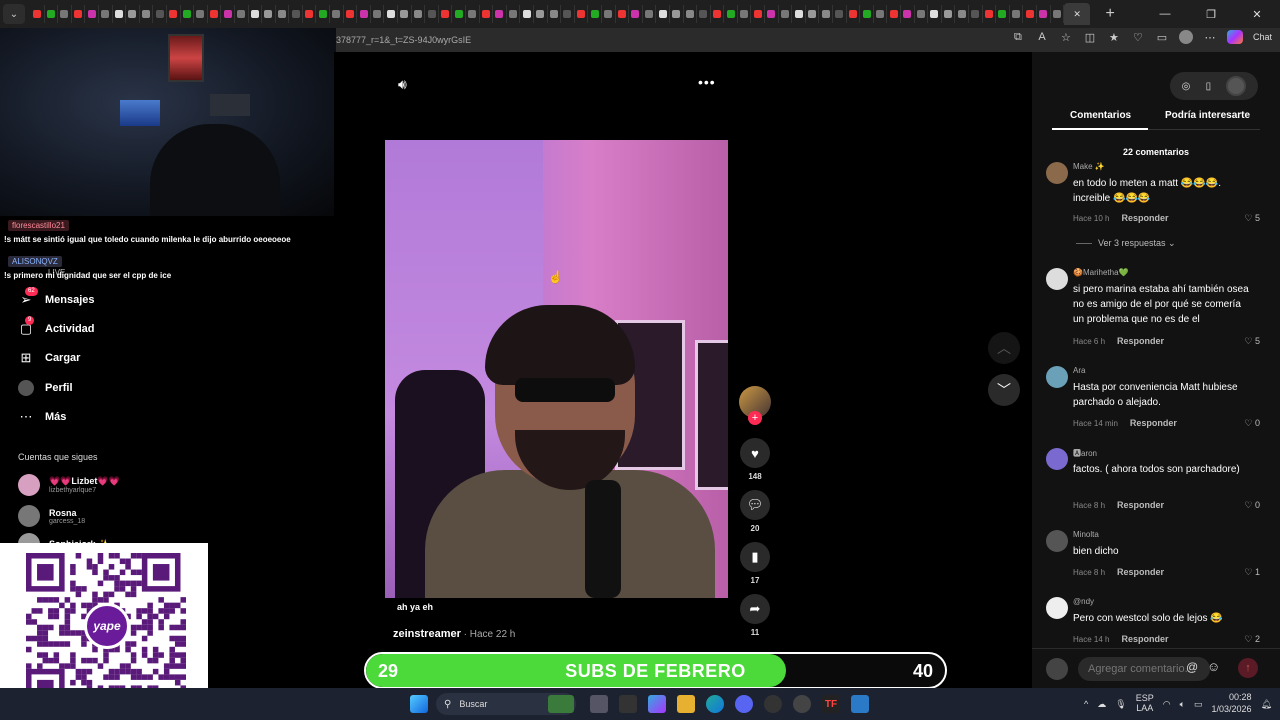  I want to click on store-icon, so click(628, 704).